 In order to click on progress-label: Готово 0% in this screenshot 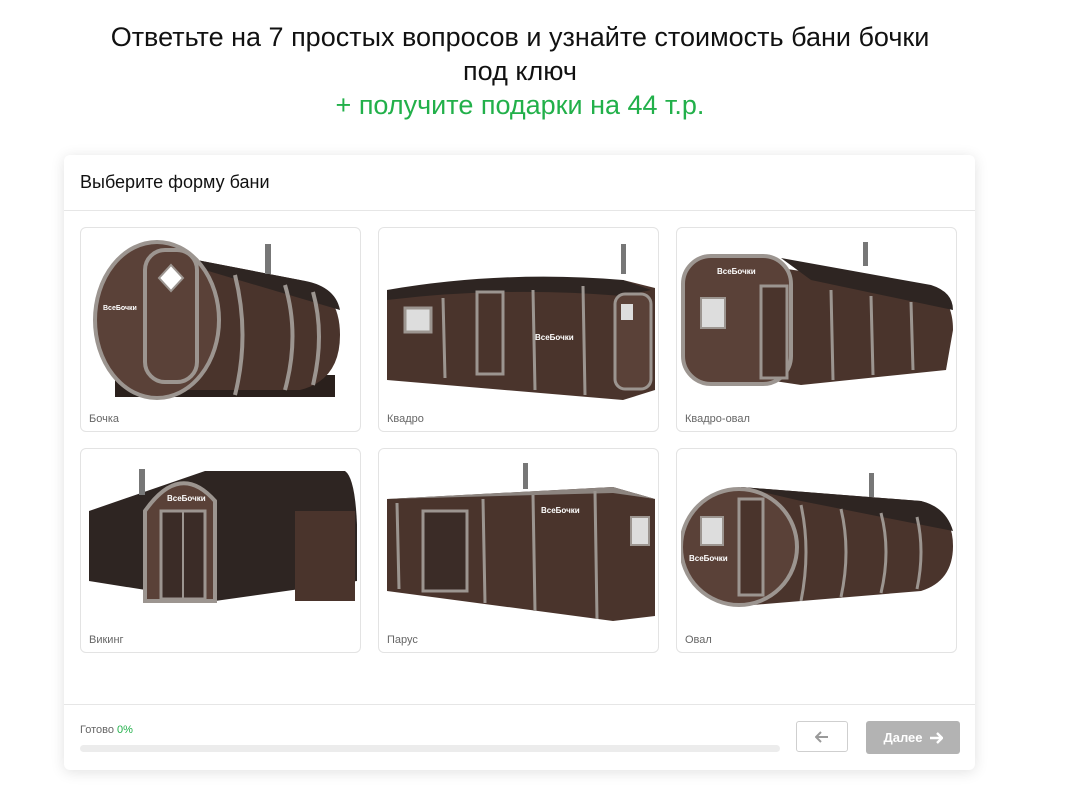, I will do `click(106, 730)`.